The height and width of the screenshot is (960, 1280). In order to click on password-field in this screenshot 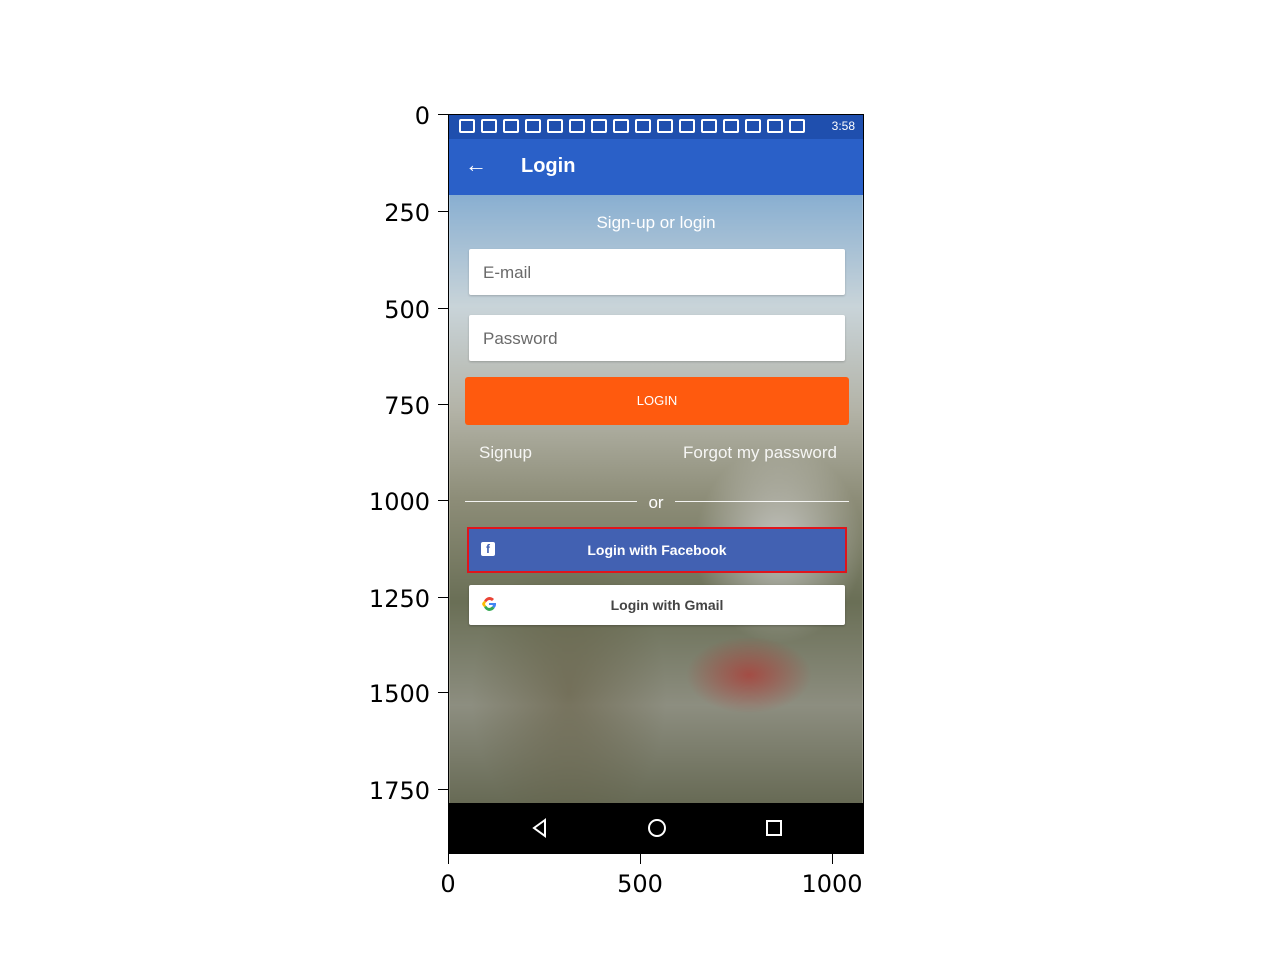, I will do `click(659, 339)`.